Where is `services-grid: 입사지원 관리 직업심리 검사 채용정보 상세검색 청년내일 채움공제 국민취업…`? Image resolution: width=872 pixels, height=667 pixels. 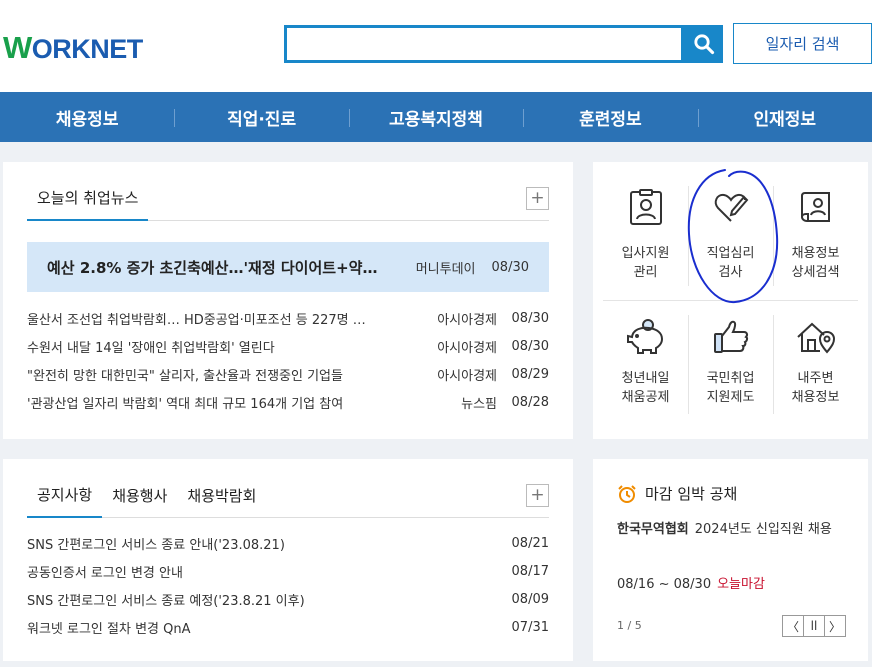 services-grid: 입사지원 관리 직업심리 검사 채용정보 상세검색 청년내일 채움공제 국민취업… is located at coordinates (730, 300).